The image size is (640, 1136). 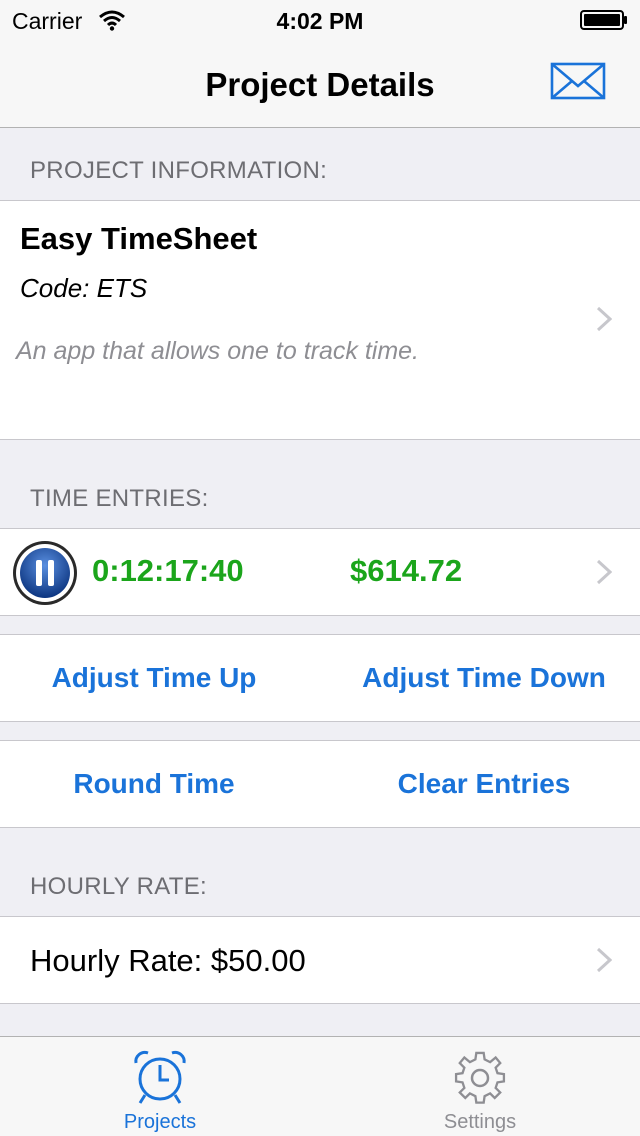 I want to click on section-header-hourly-rate: HOURLY RATE:, so click(x=118, y=886).